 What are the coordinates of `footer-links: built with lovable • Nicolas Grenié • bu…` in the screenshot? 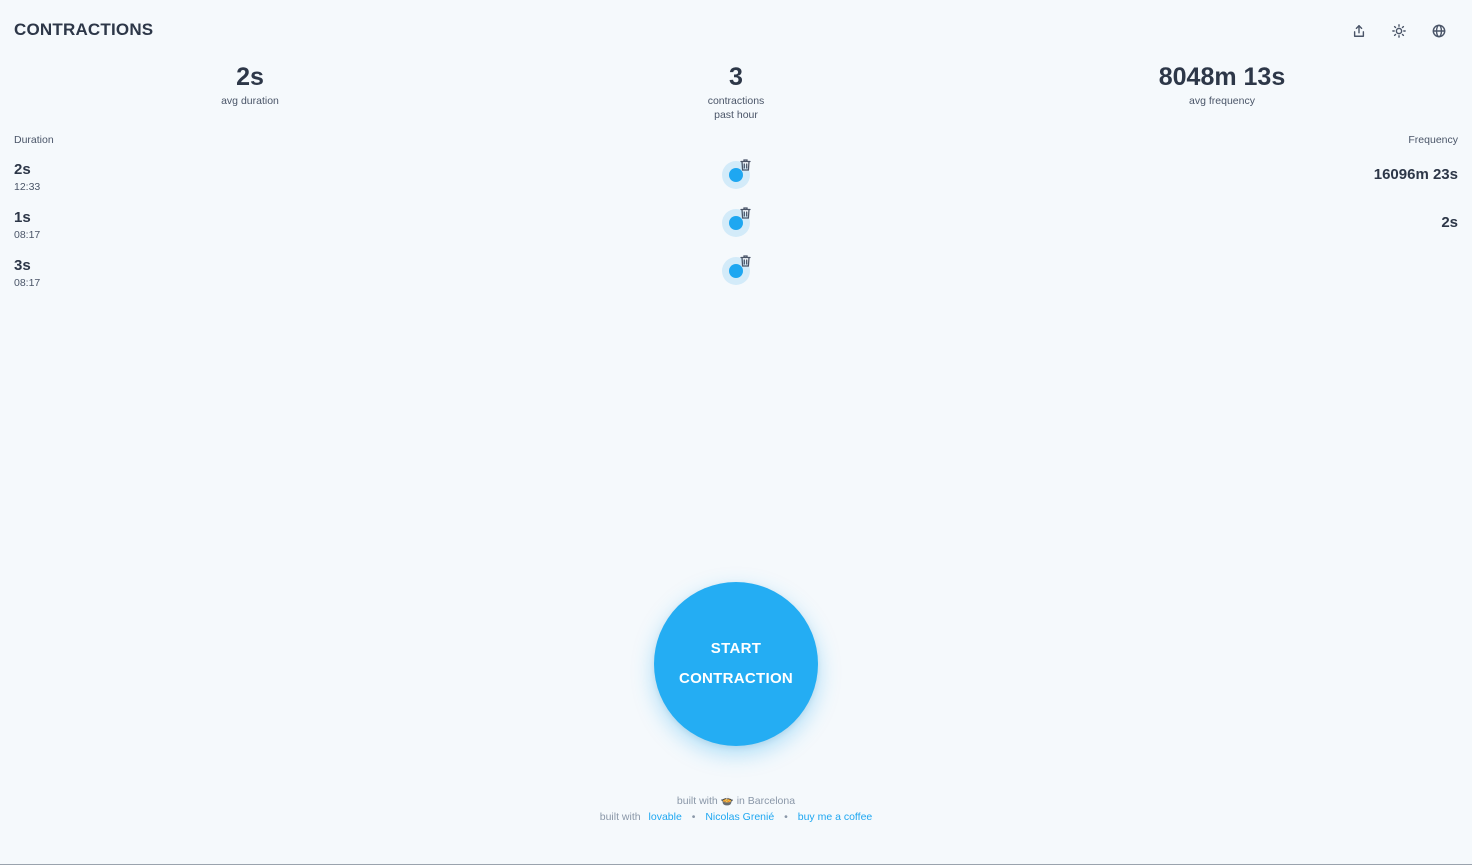 It's located at (736, 817).